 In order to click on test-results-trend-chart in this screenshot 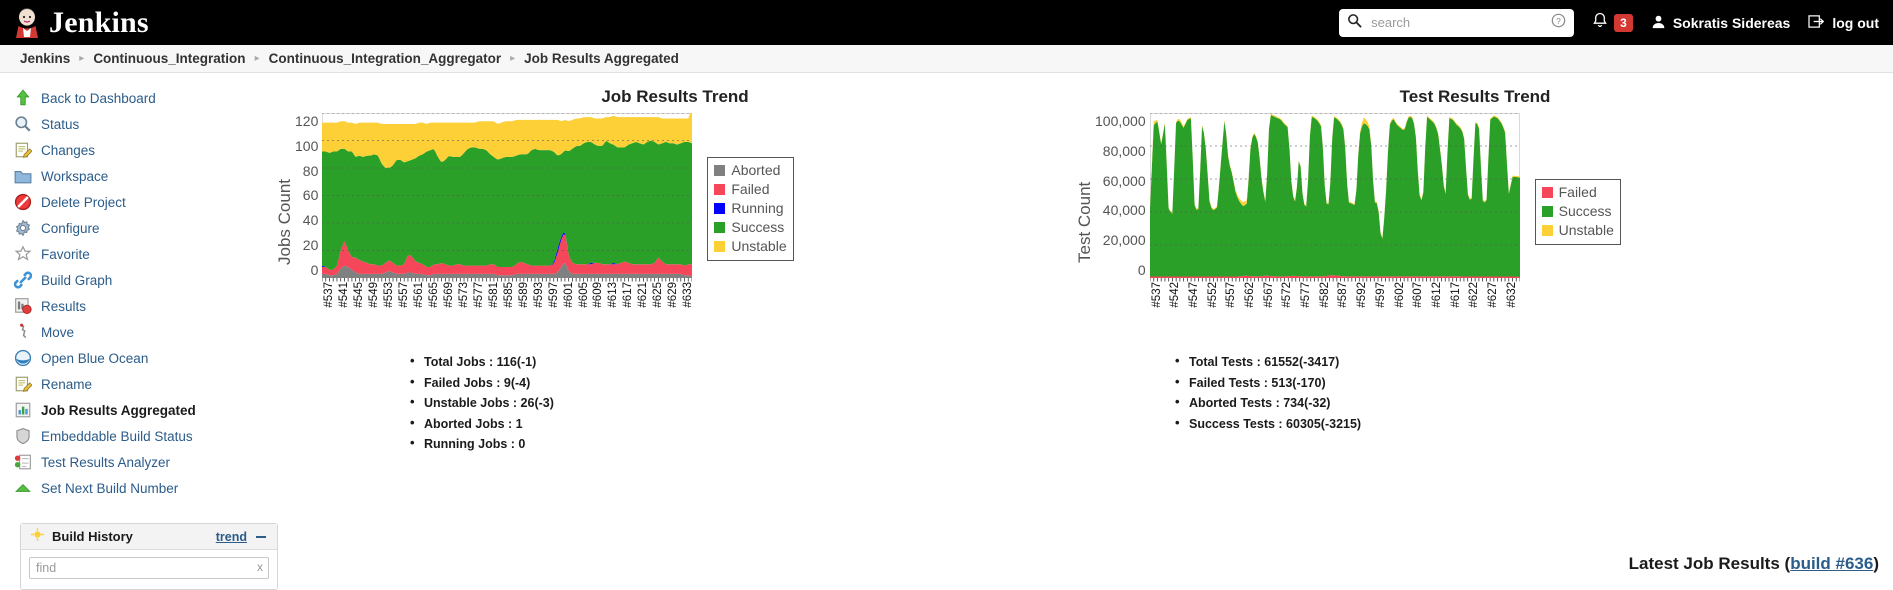, I will do `click(1334, 195)`.